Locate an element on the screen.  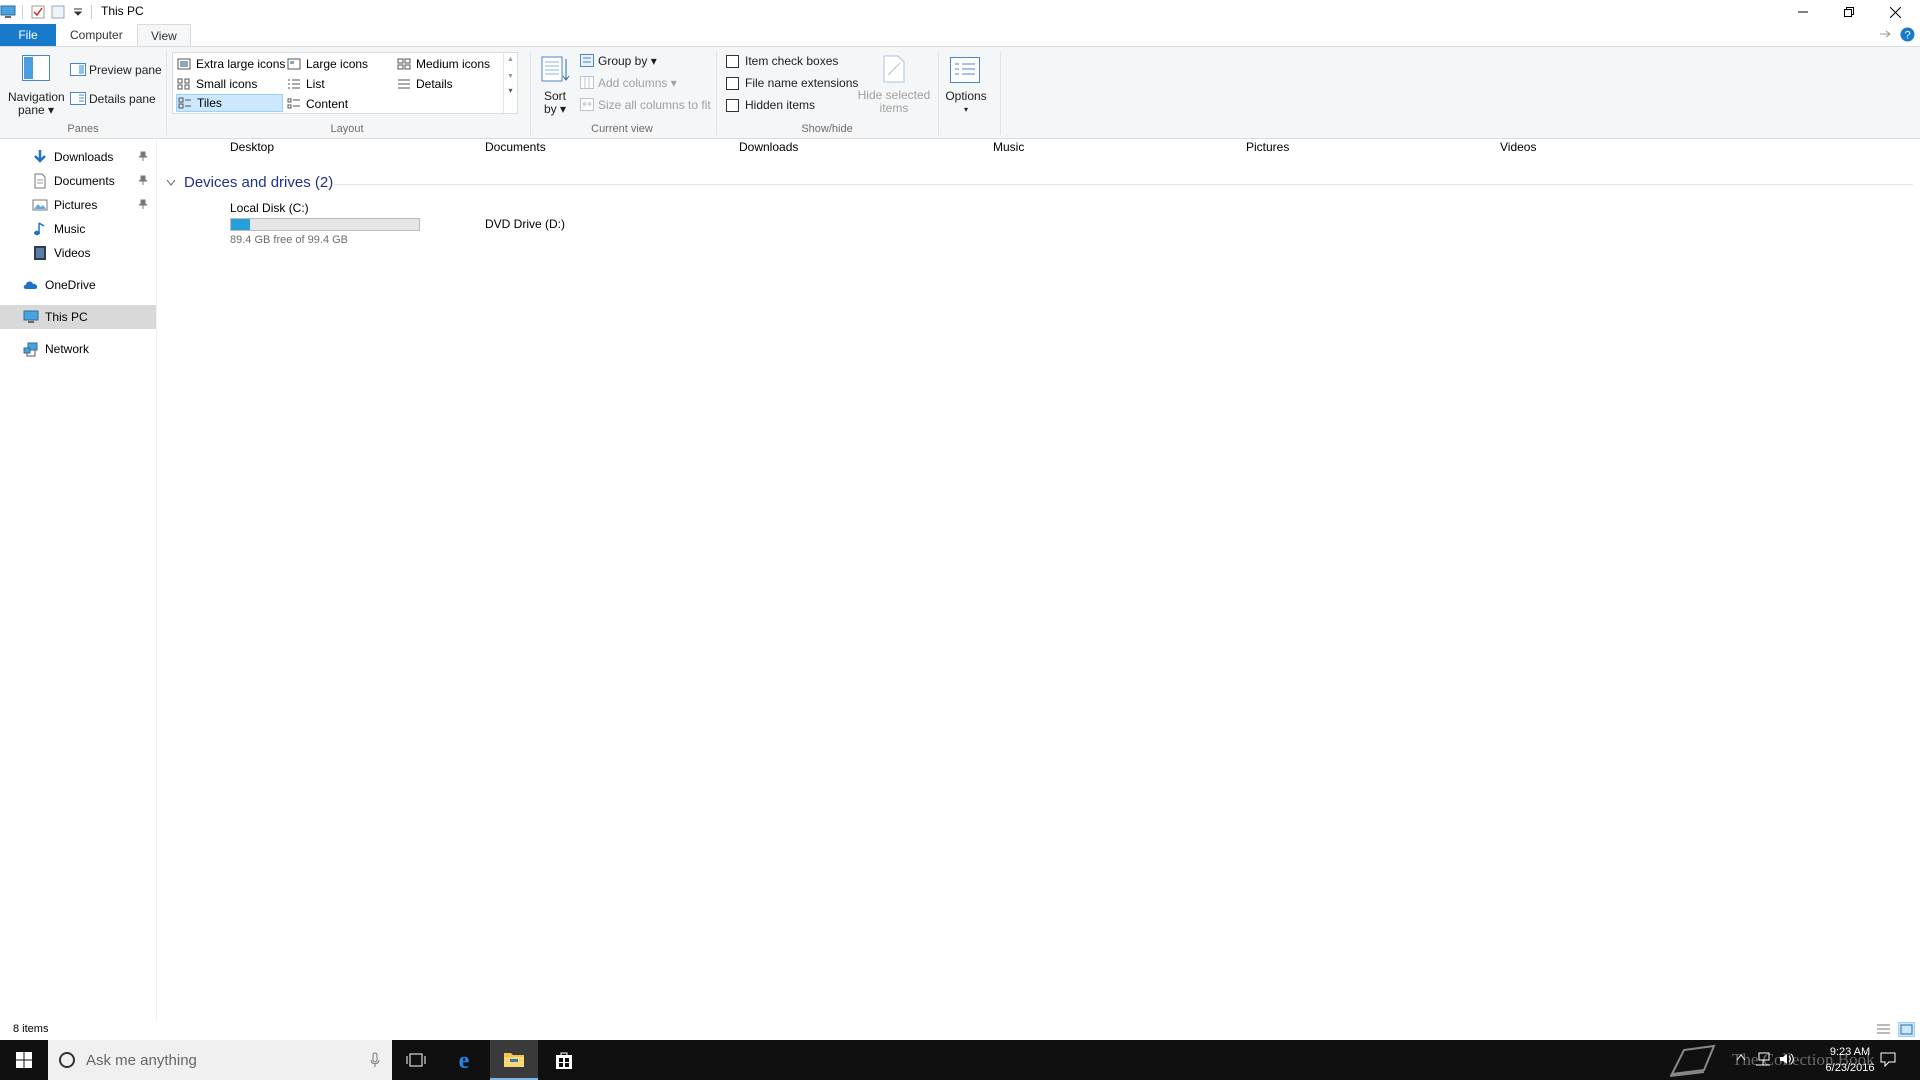
customize-toolbar-icon is located at coordinates (78, 12).